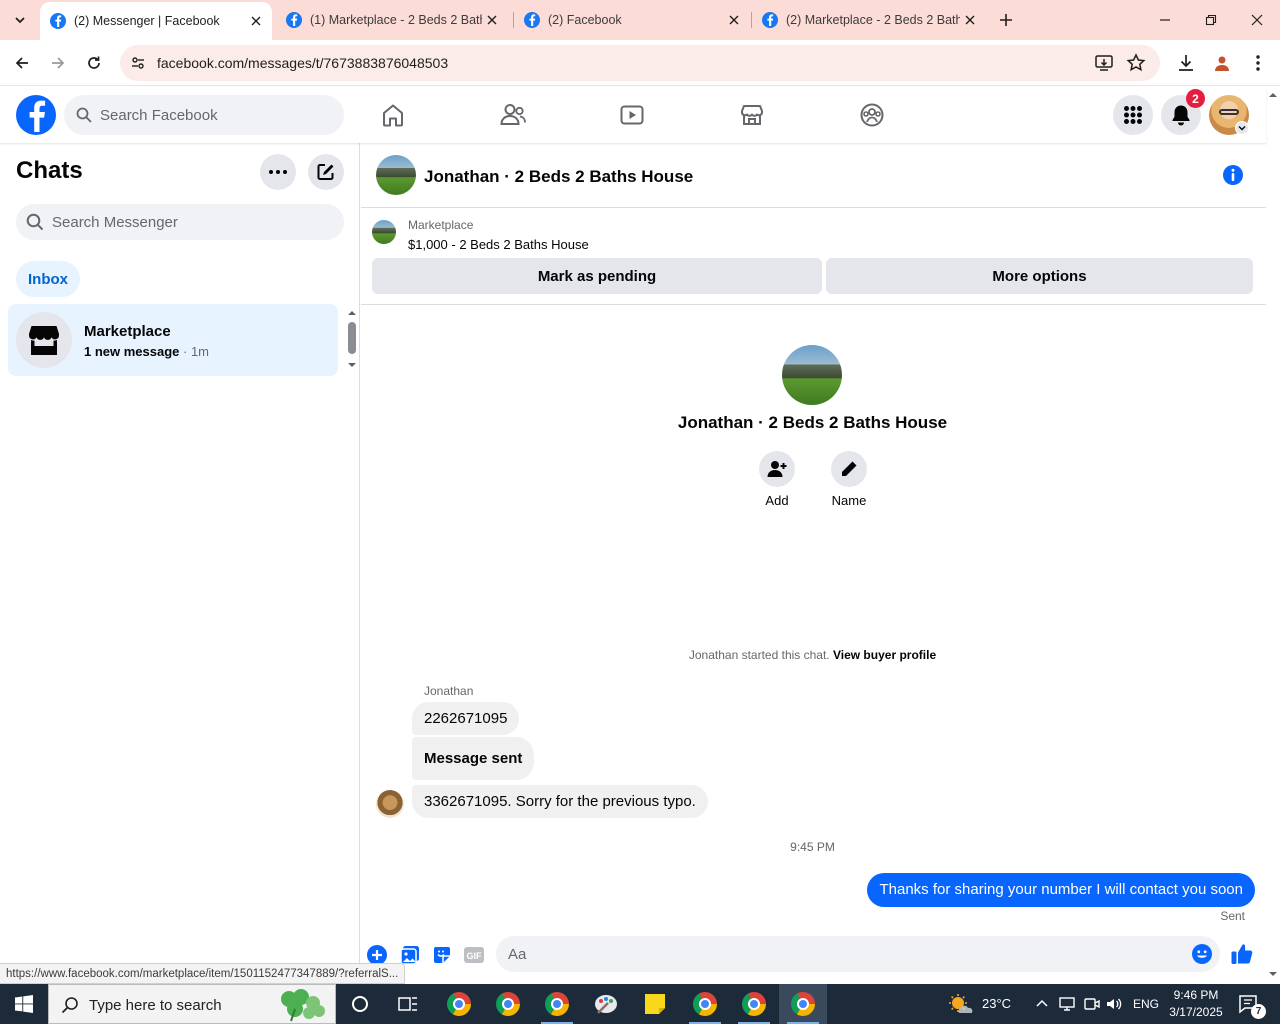 This screenshot has height=1024, width=1280. Describe the element at coordinates (392, 20) in the screenshot. I see `browser-tab-2: (1) Marketplace - 2 Beds 2 Bath` at that location.